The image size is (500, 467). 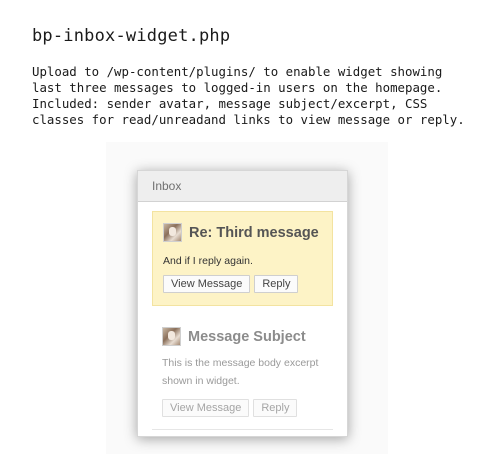 I want to click on page-title: bp-inbox-widget.php, so click(x=131, y=36).